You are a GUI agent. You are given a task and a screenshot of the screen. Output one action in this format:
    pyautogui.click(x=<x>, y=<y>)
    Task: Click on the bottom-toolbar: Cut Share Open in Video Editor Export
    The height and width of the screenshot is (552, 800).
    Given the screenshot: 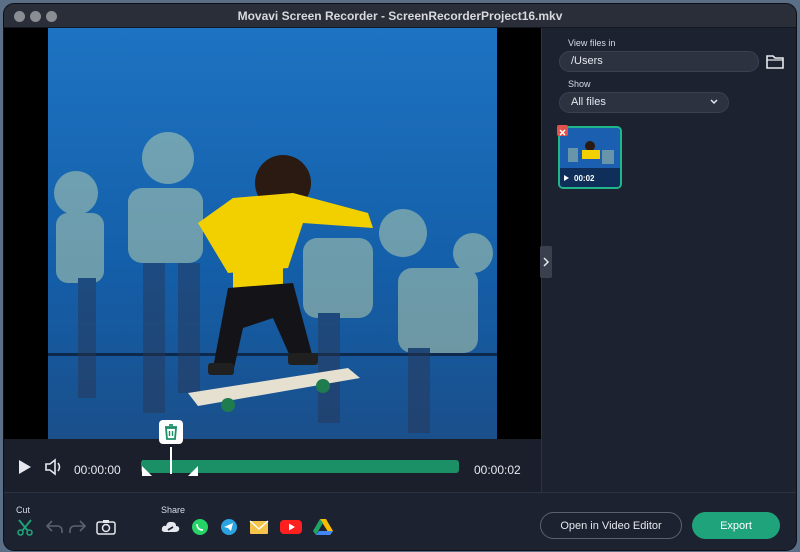 What is the action you would take?
    pyautogui.click(x=400, y=521)
    